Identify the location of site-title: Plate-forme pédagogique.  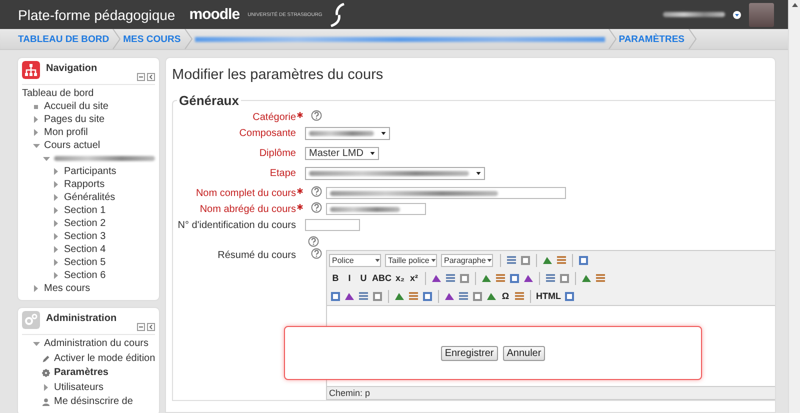
(97, 14).